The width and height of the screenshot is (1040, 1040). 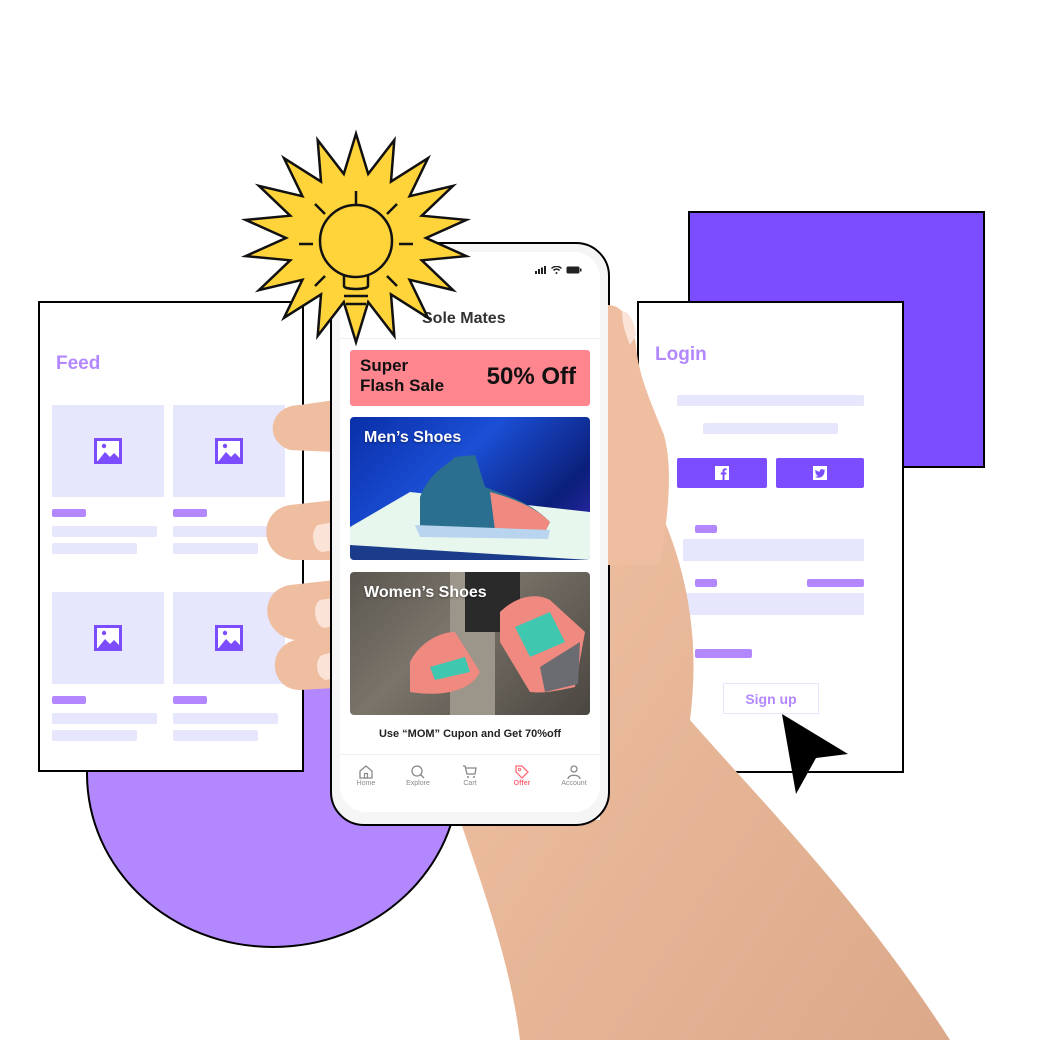 I want to click on facebook-icon, so click(x=722, y=473).